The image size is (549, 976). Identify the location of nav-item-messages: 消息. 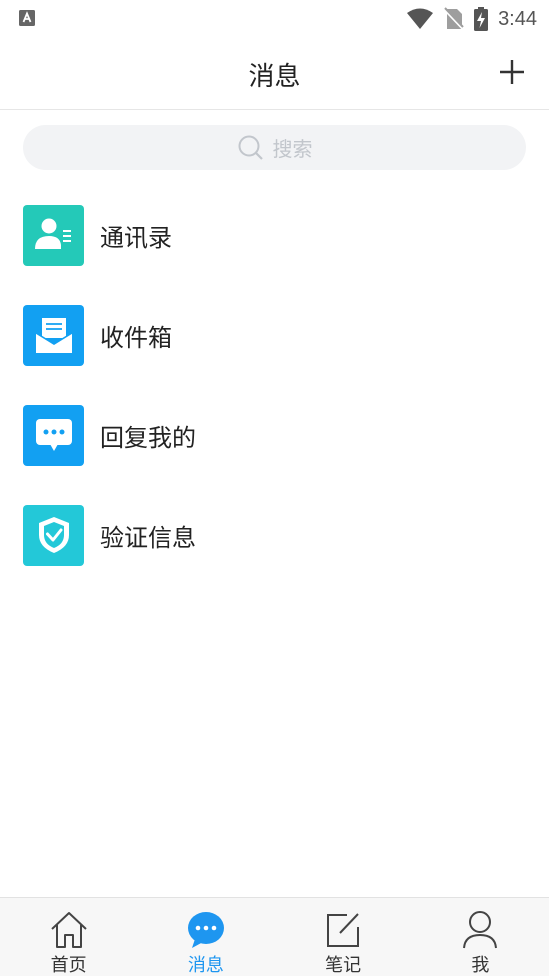
(205, 937).